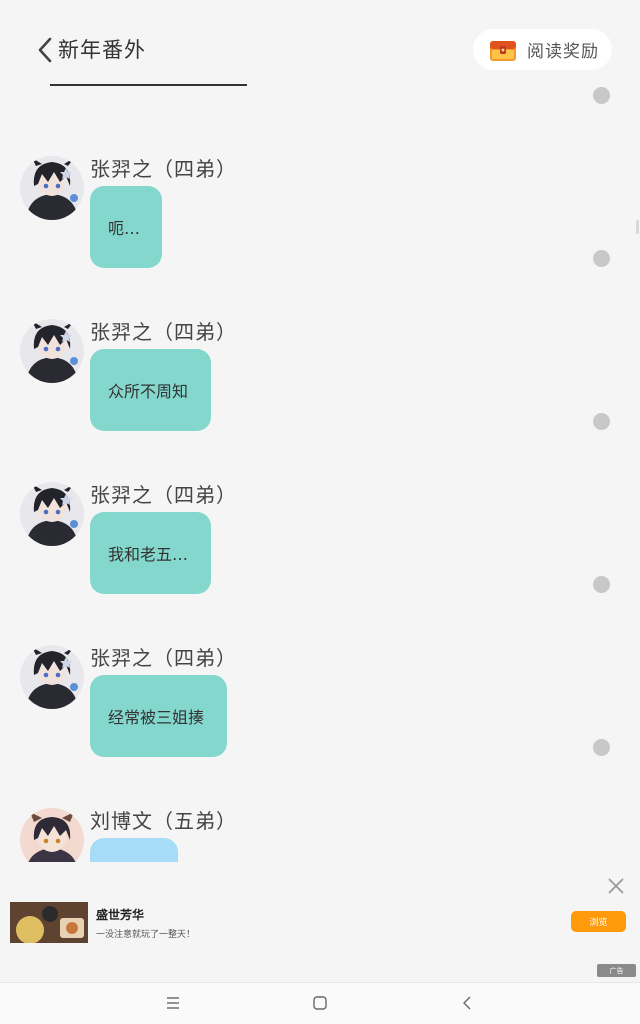 The width and height of the screenshot is (640, 1024). I want to click on sender-name: 刘博文（五弟）, so click(163, 821).